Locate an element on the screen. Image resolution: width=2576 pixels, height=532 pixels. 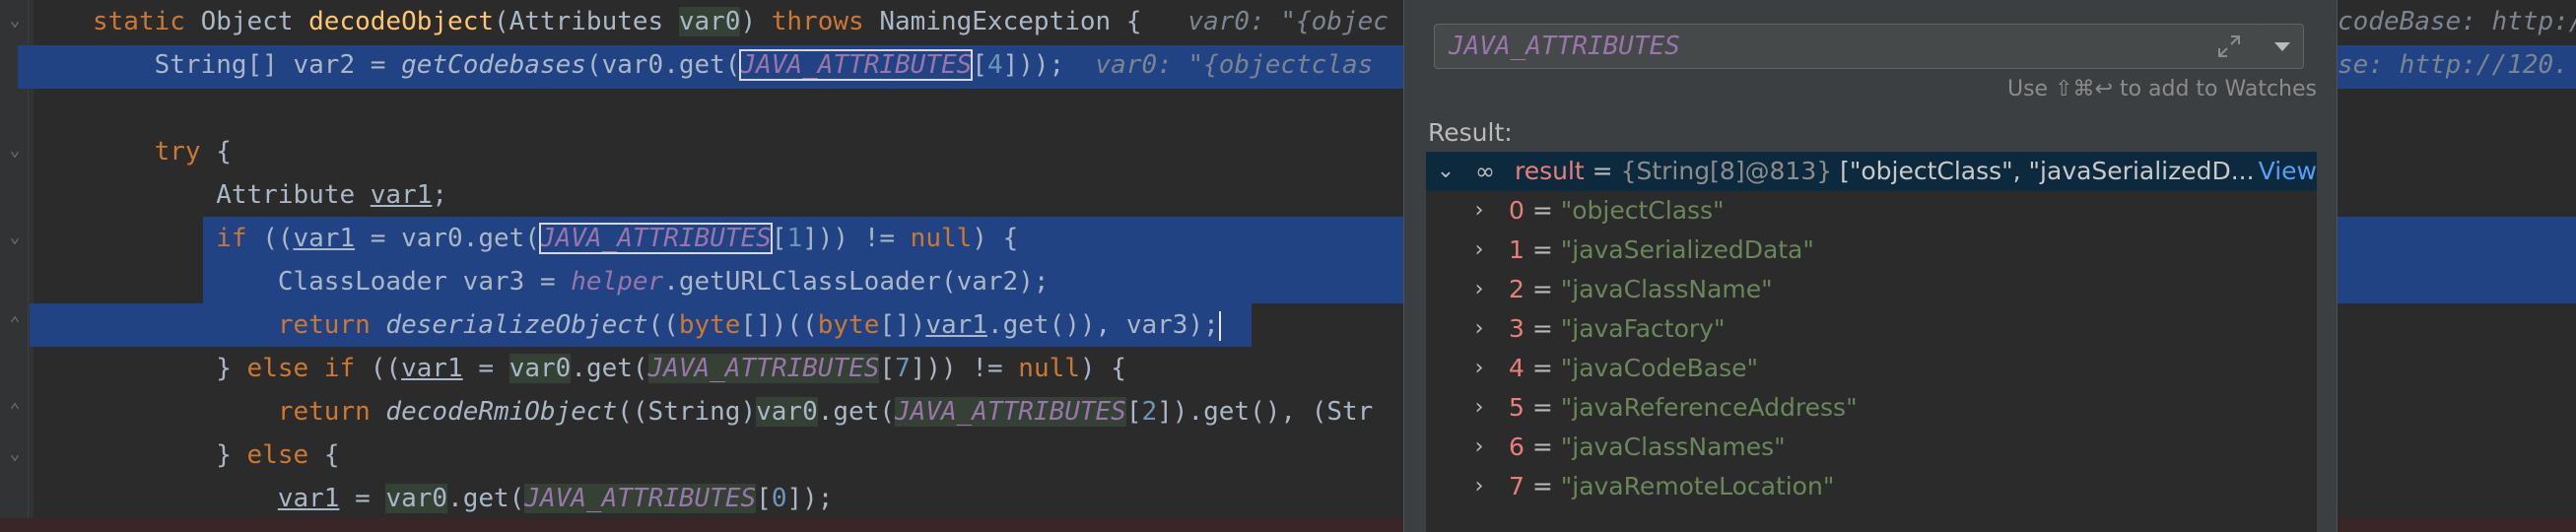
code-token: getCodebases is located at coordinates (493, 65).